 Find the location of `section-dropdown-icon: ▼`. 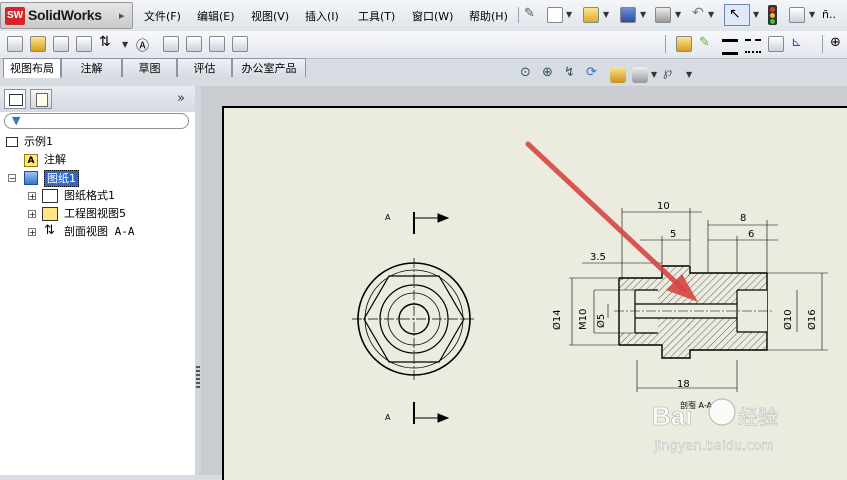

section-dropdown-icon: ▼ is located at coordinates (125, 44).